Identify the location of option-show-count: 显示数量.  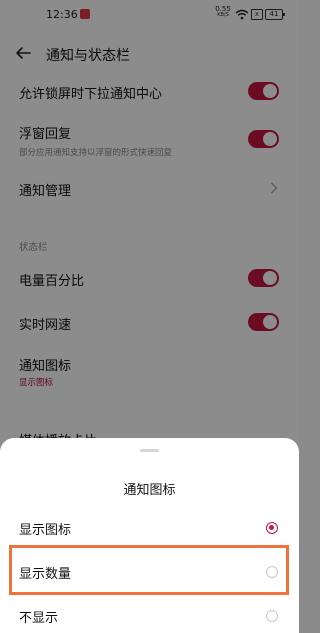
(149, 572).